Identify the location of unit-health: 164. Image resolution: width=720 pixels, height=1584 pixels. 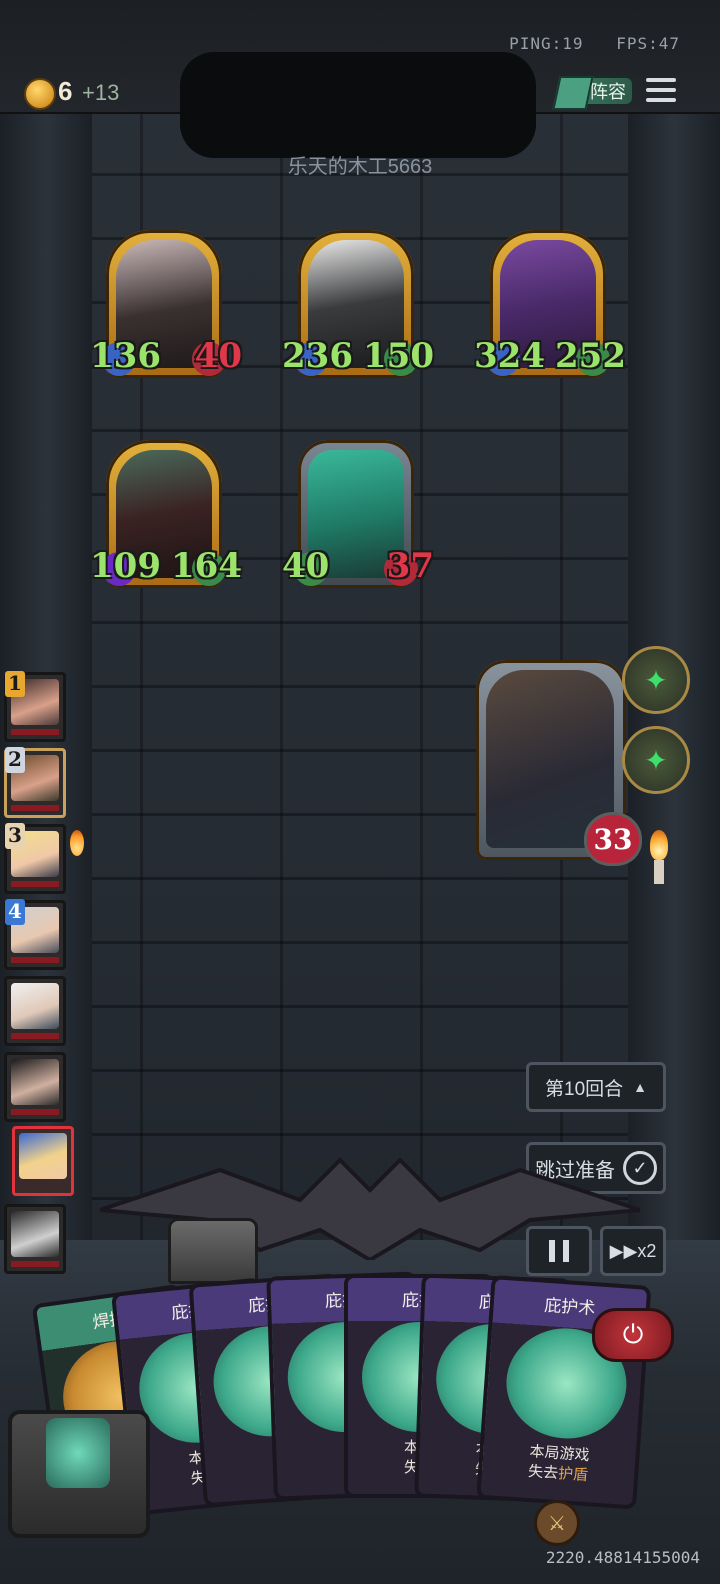
(206, 566).